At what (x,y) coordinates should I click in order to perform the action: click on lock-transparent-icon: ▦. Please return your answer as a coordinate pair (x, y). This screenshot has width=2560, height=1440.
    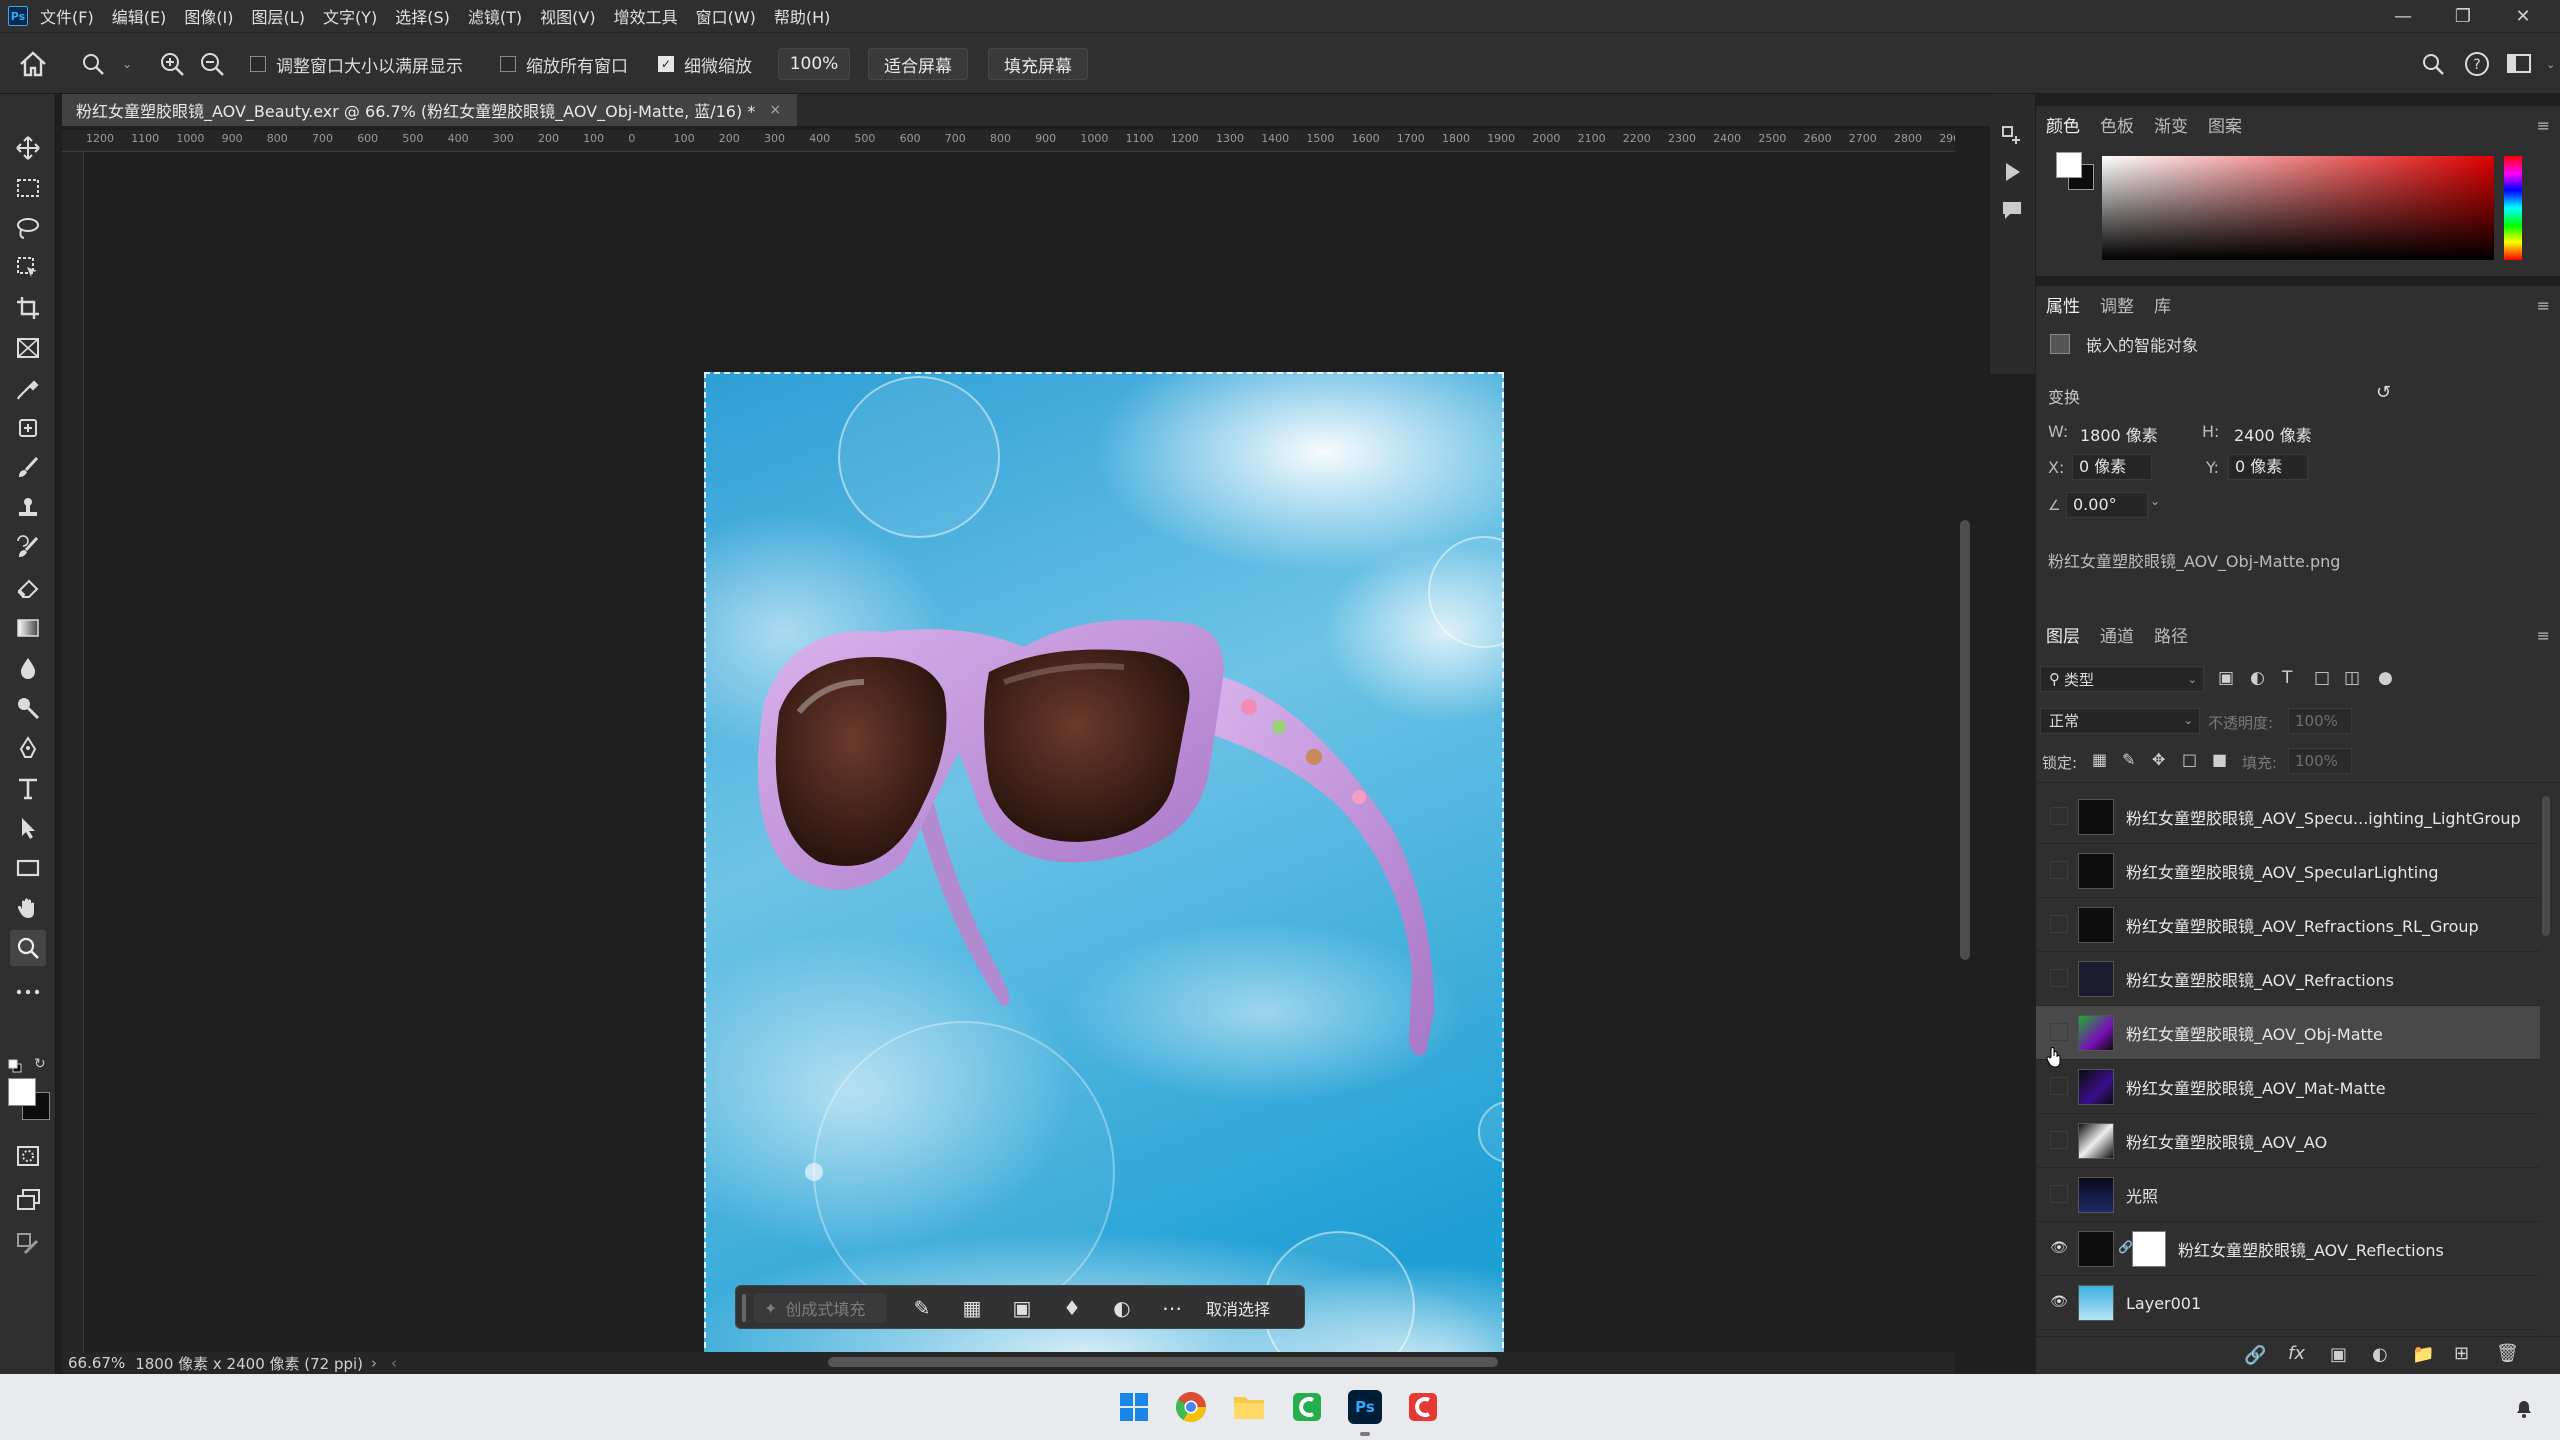
    Looking at the image, I should click on (2099, 759).